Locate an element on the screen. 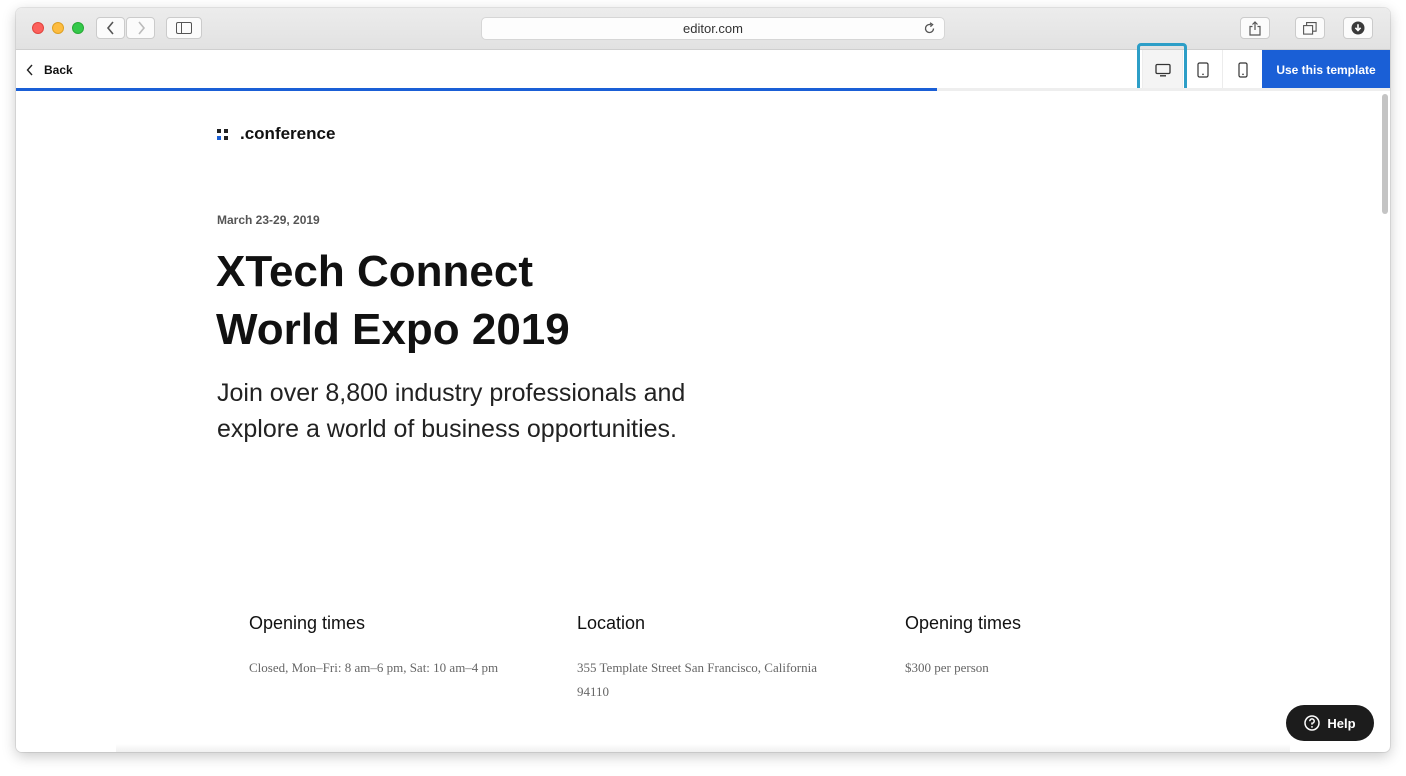 The height and width of the screenshot is (776, 1406). browser-forward-button is located at coordinates (140, 28).